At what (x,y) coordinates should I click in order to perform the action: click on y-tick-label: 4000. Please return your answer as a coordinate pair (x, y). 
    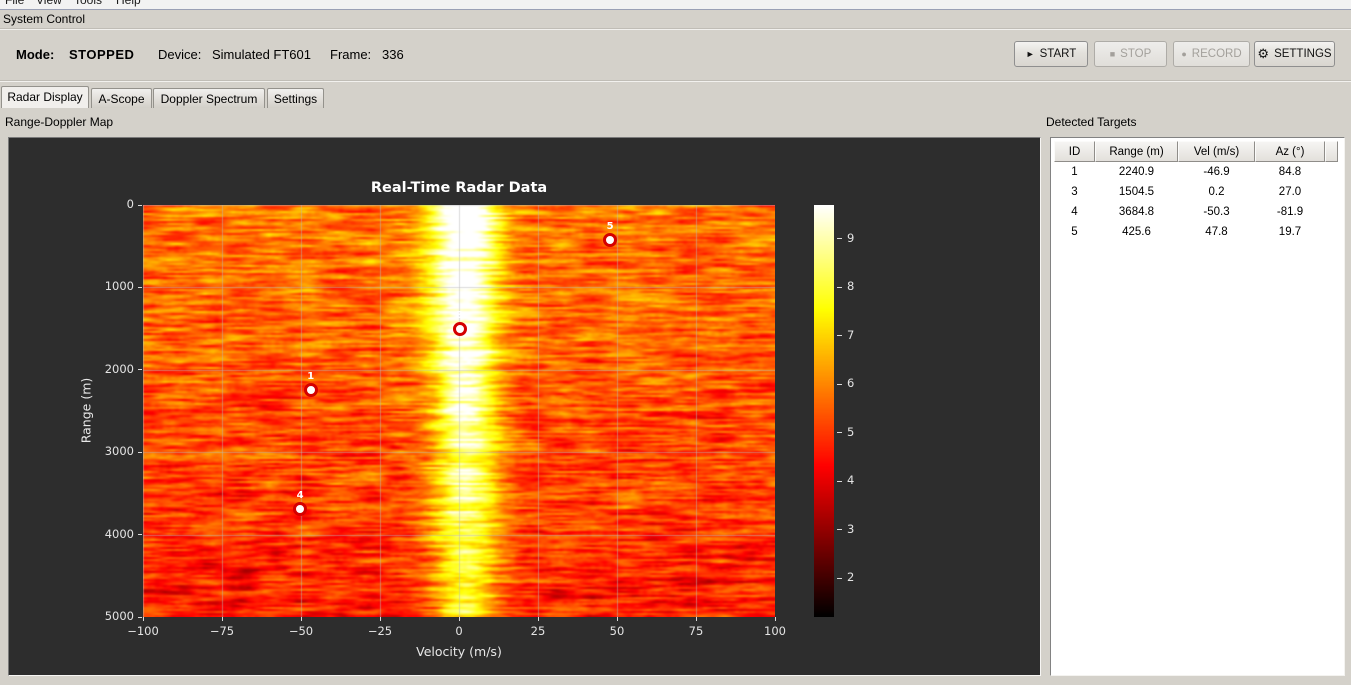
    Looking at the image, I should click on (119, 533).